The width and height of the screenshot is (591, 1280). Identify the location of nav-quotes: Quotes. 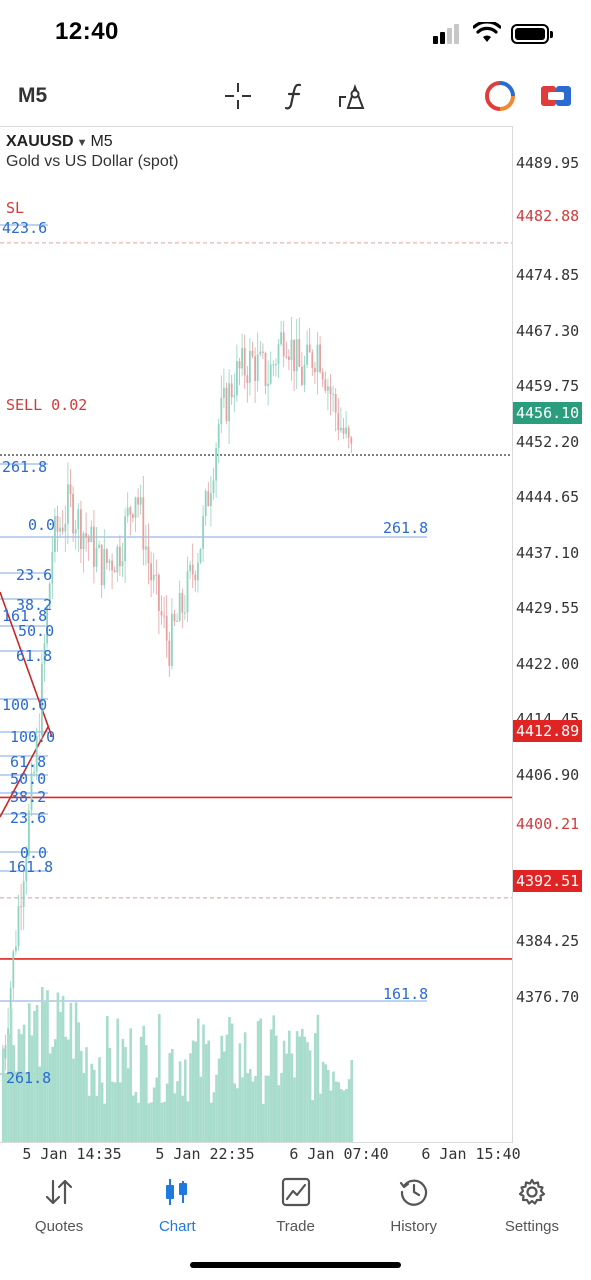
(59, 1207).